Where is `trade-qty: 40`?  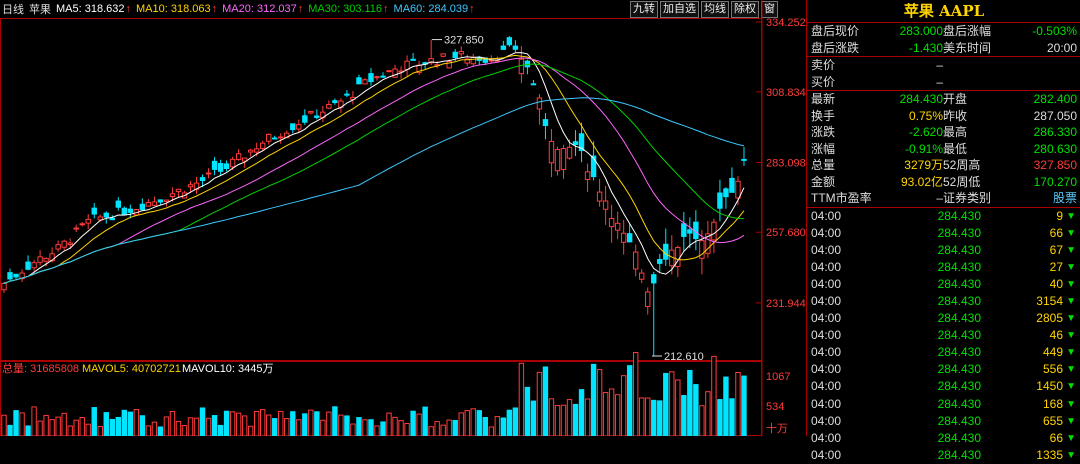
trade-qty: 40 is located at coordinates (1056, 283).